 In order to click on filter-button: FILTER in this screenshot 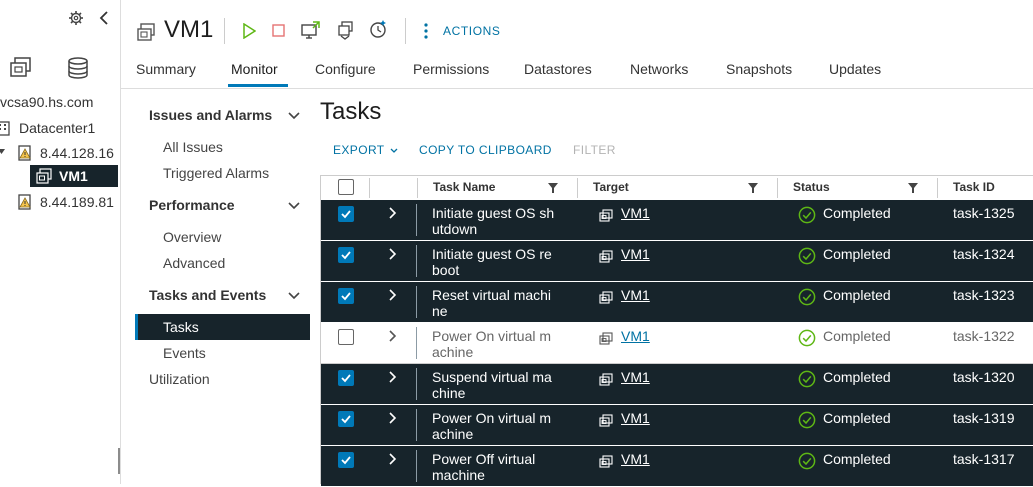, I will do `click(594, 150)`.